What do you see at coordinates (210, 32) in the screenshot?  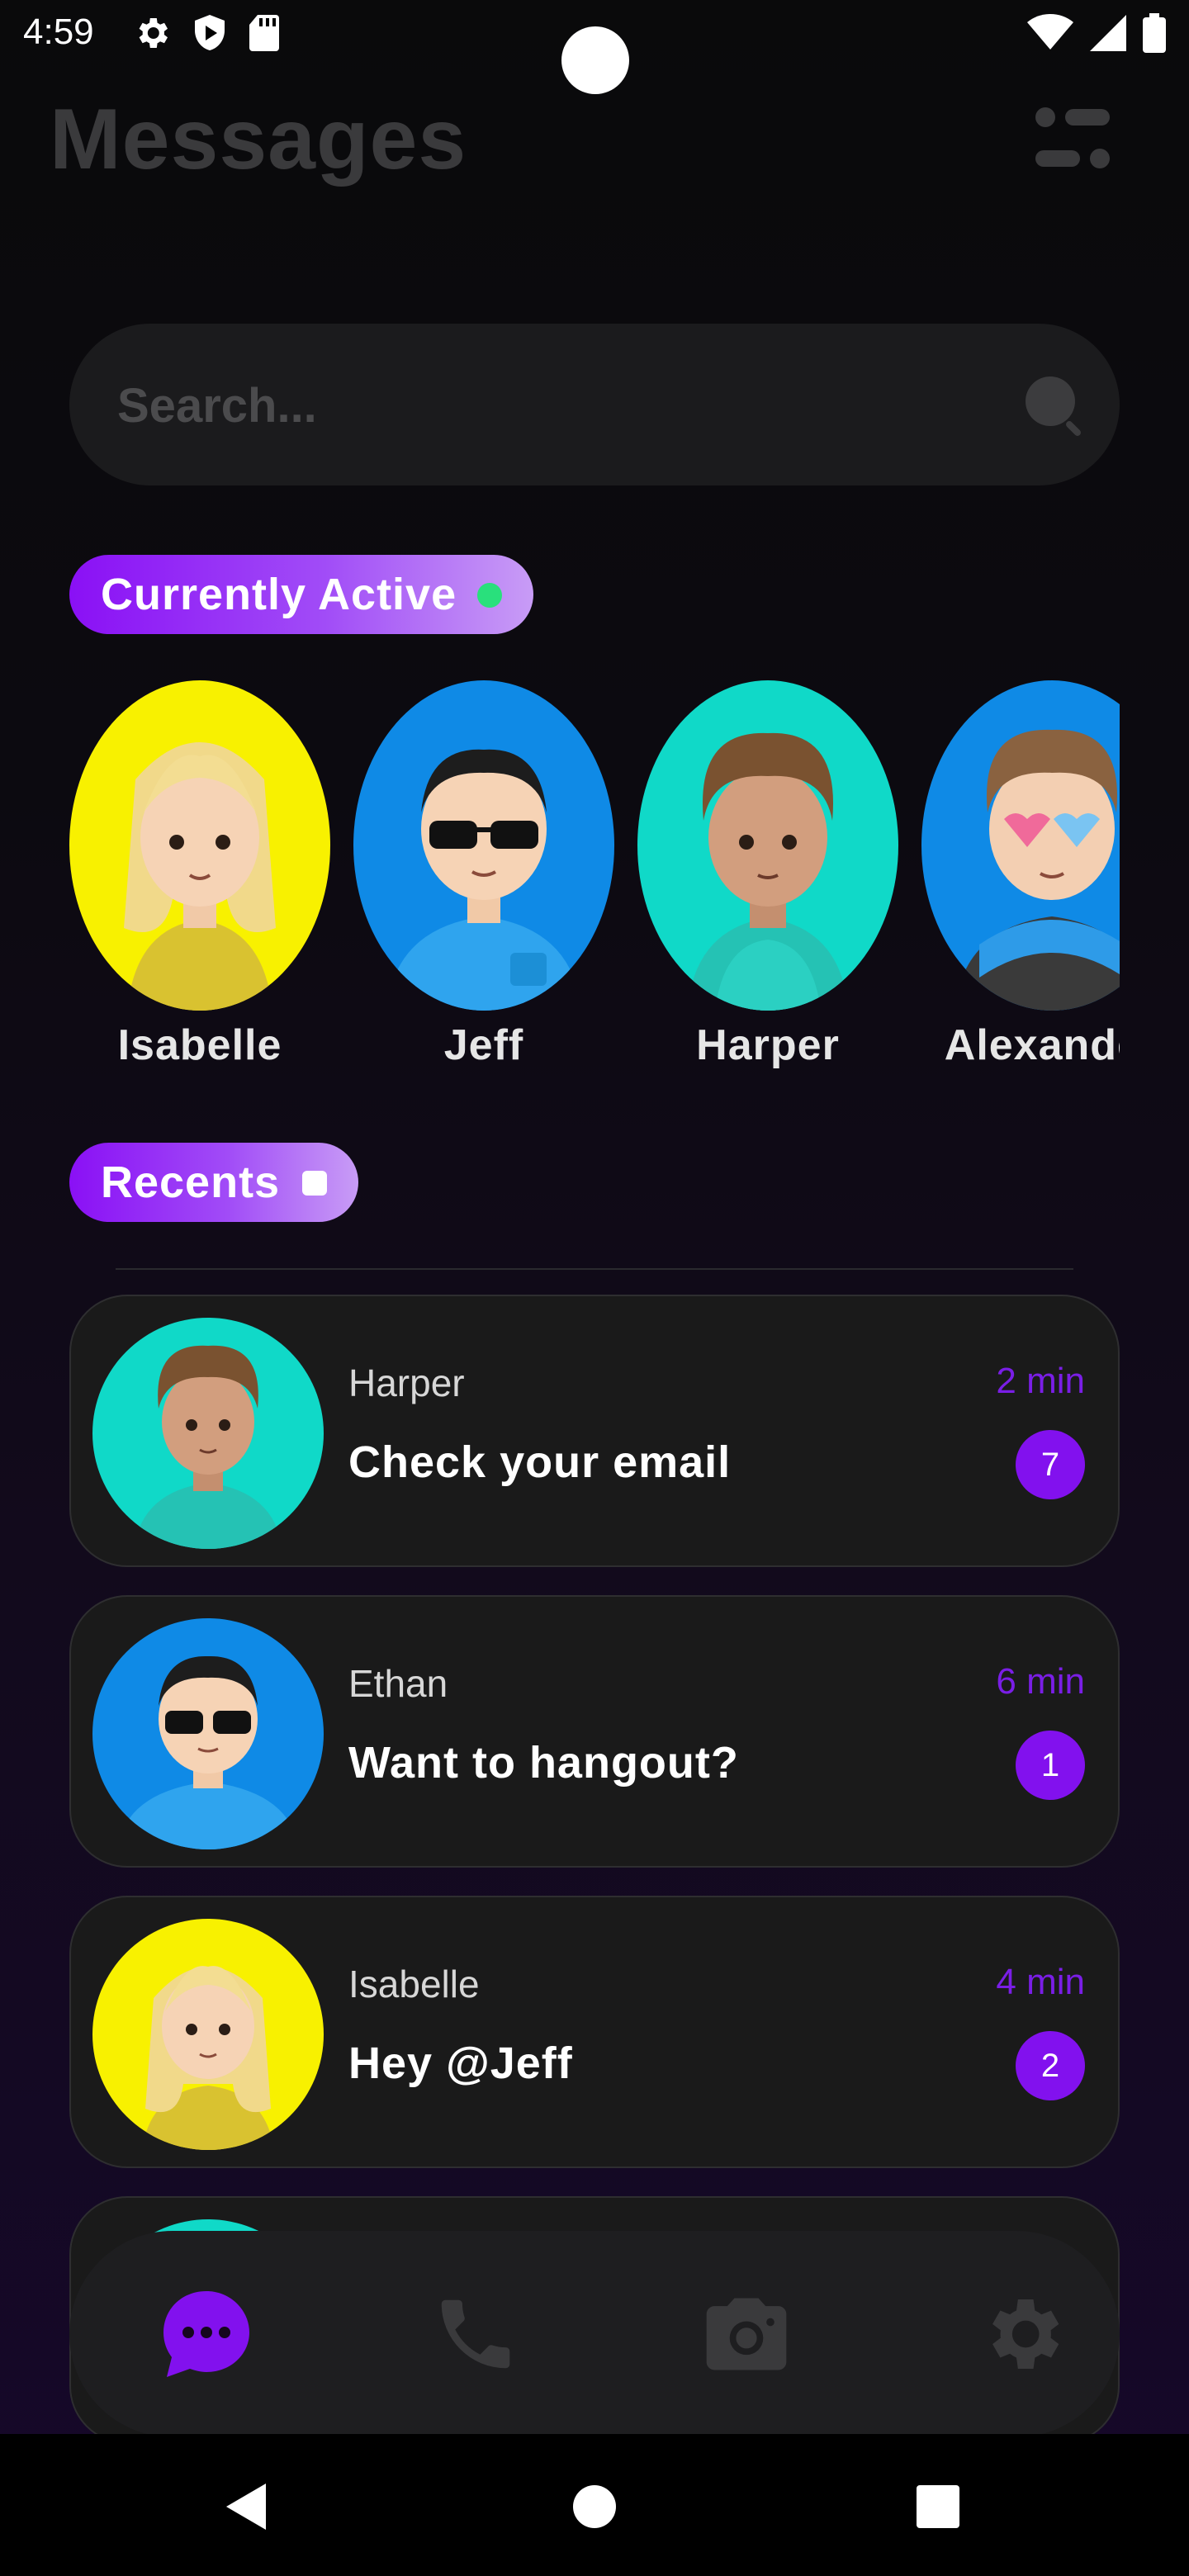 I see `shield-status-icon` at bounding box center [210, 32].